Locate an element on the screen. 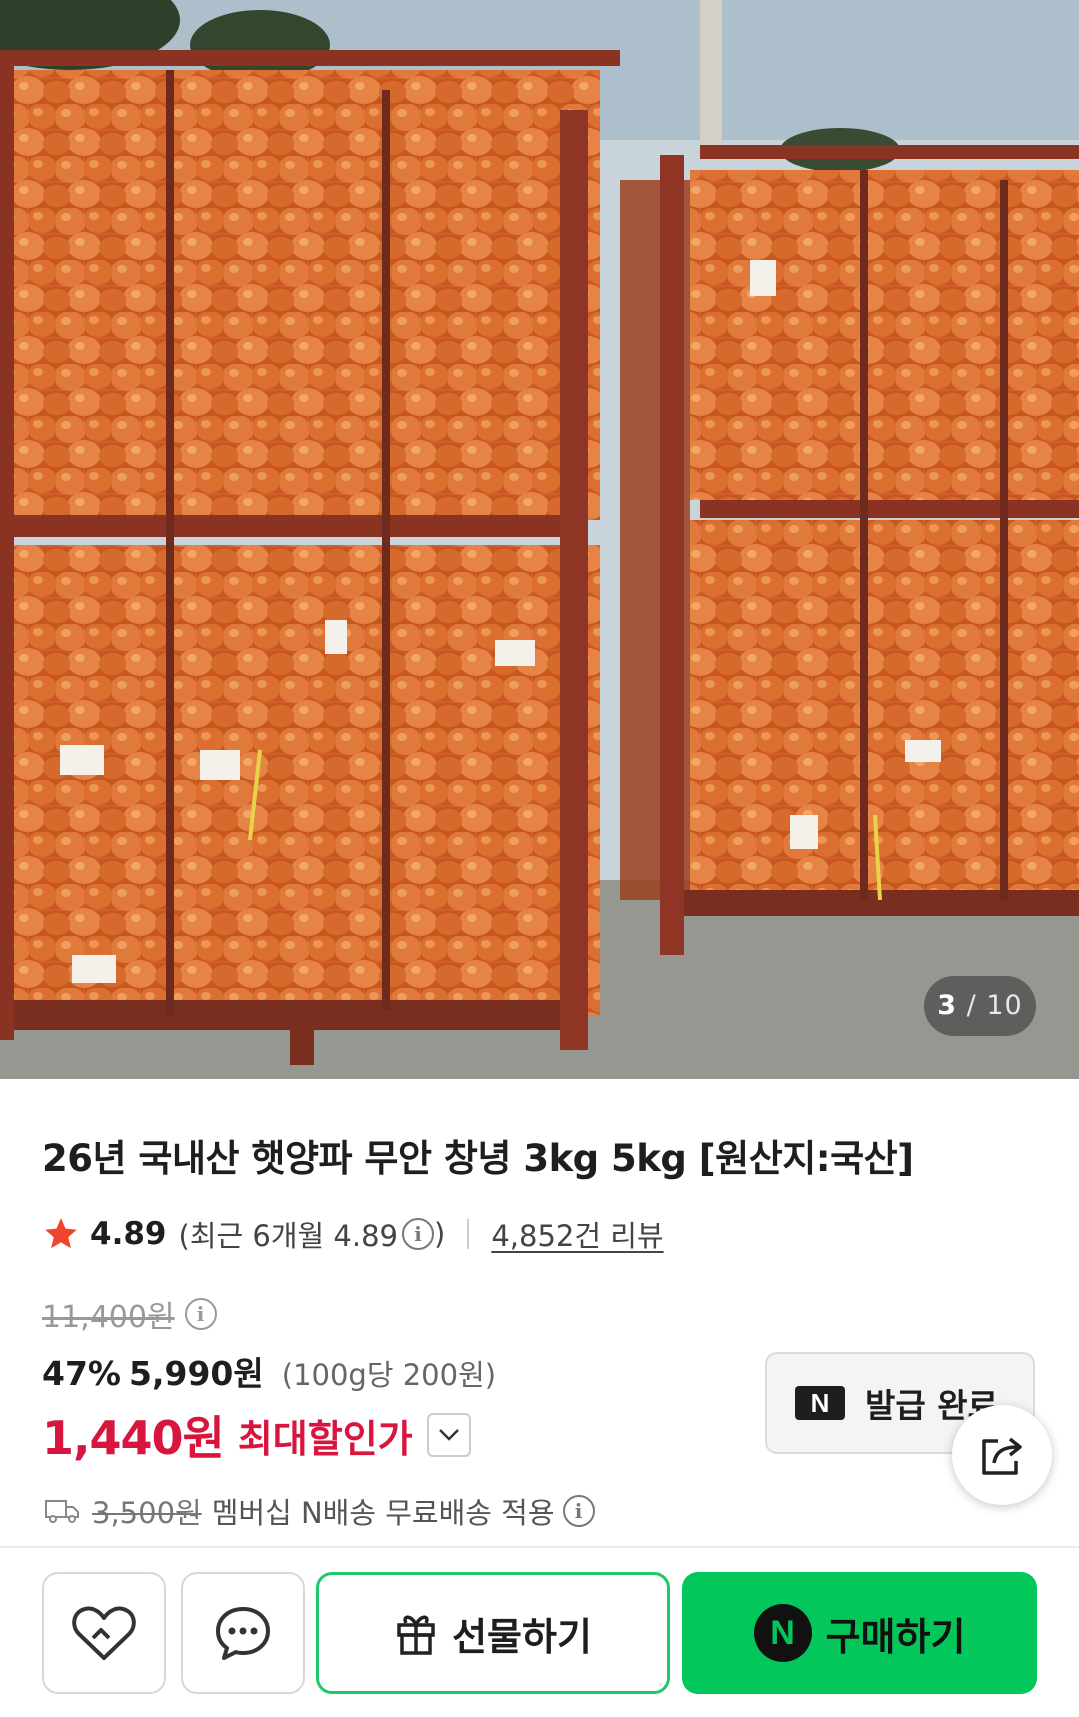 This screenshot has height=1717, width=1079. max-discount-label: 최대할인가 is located at coordinates (325, 1438).